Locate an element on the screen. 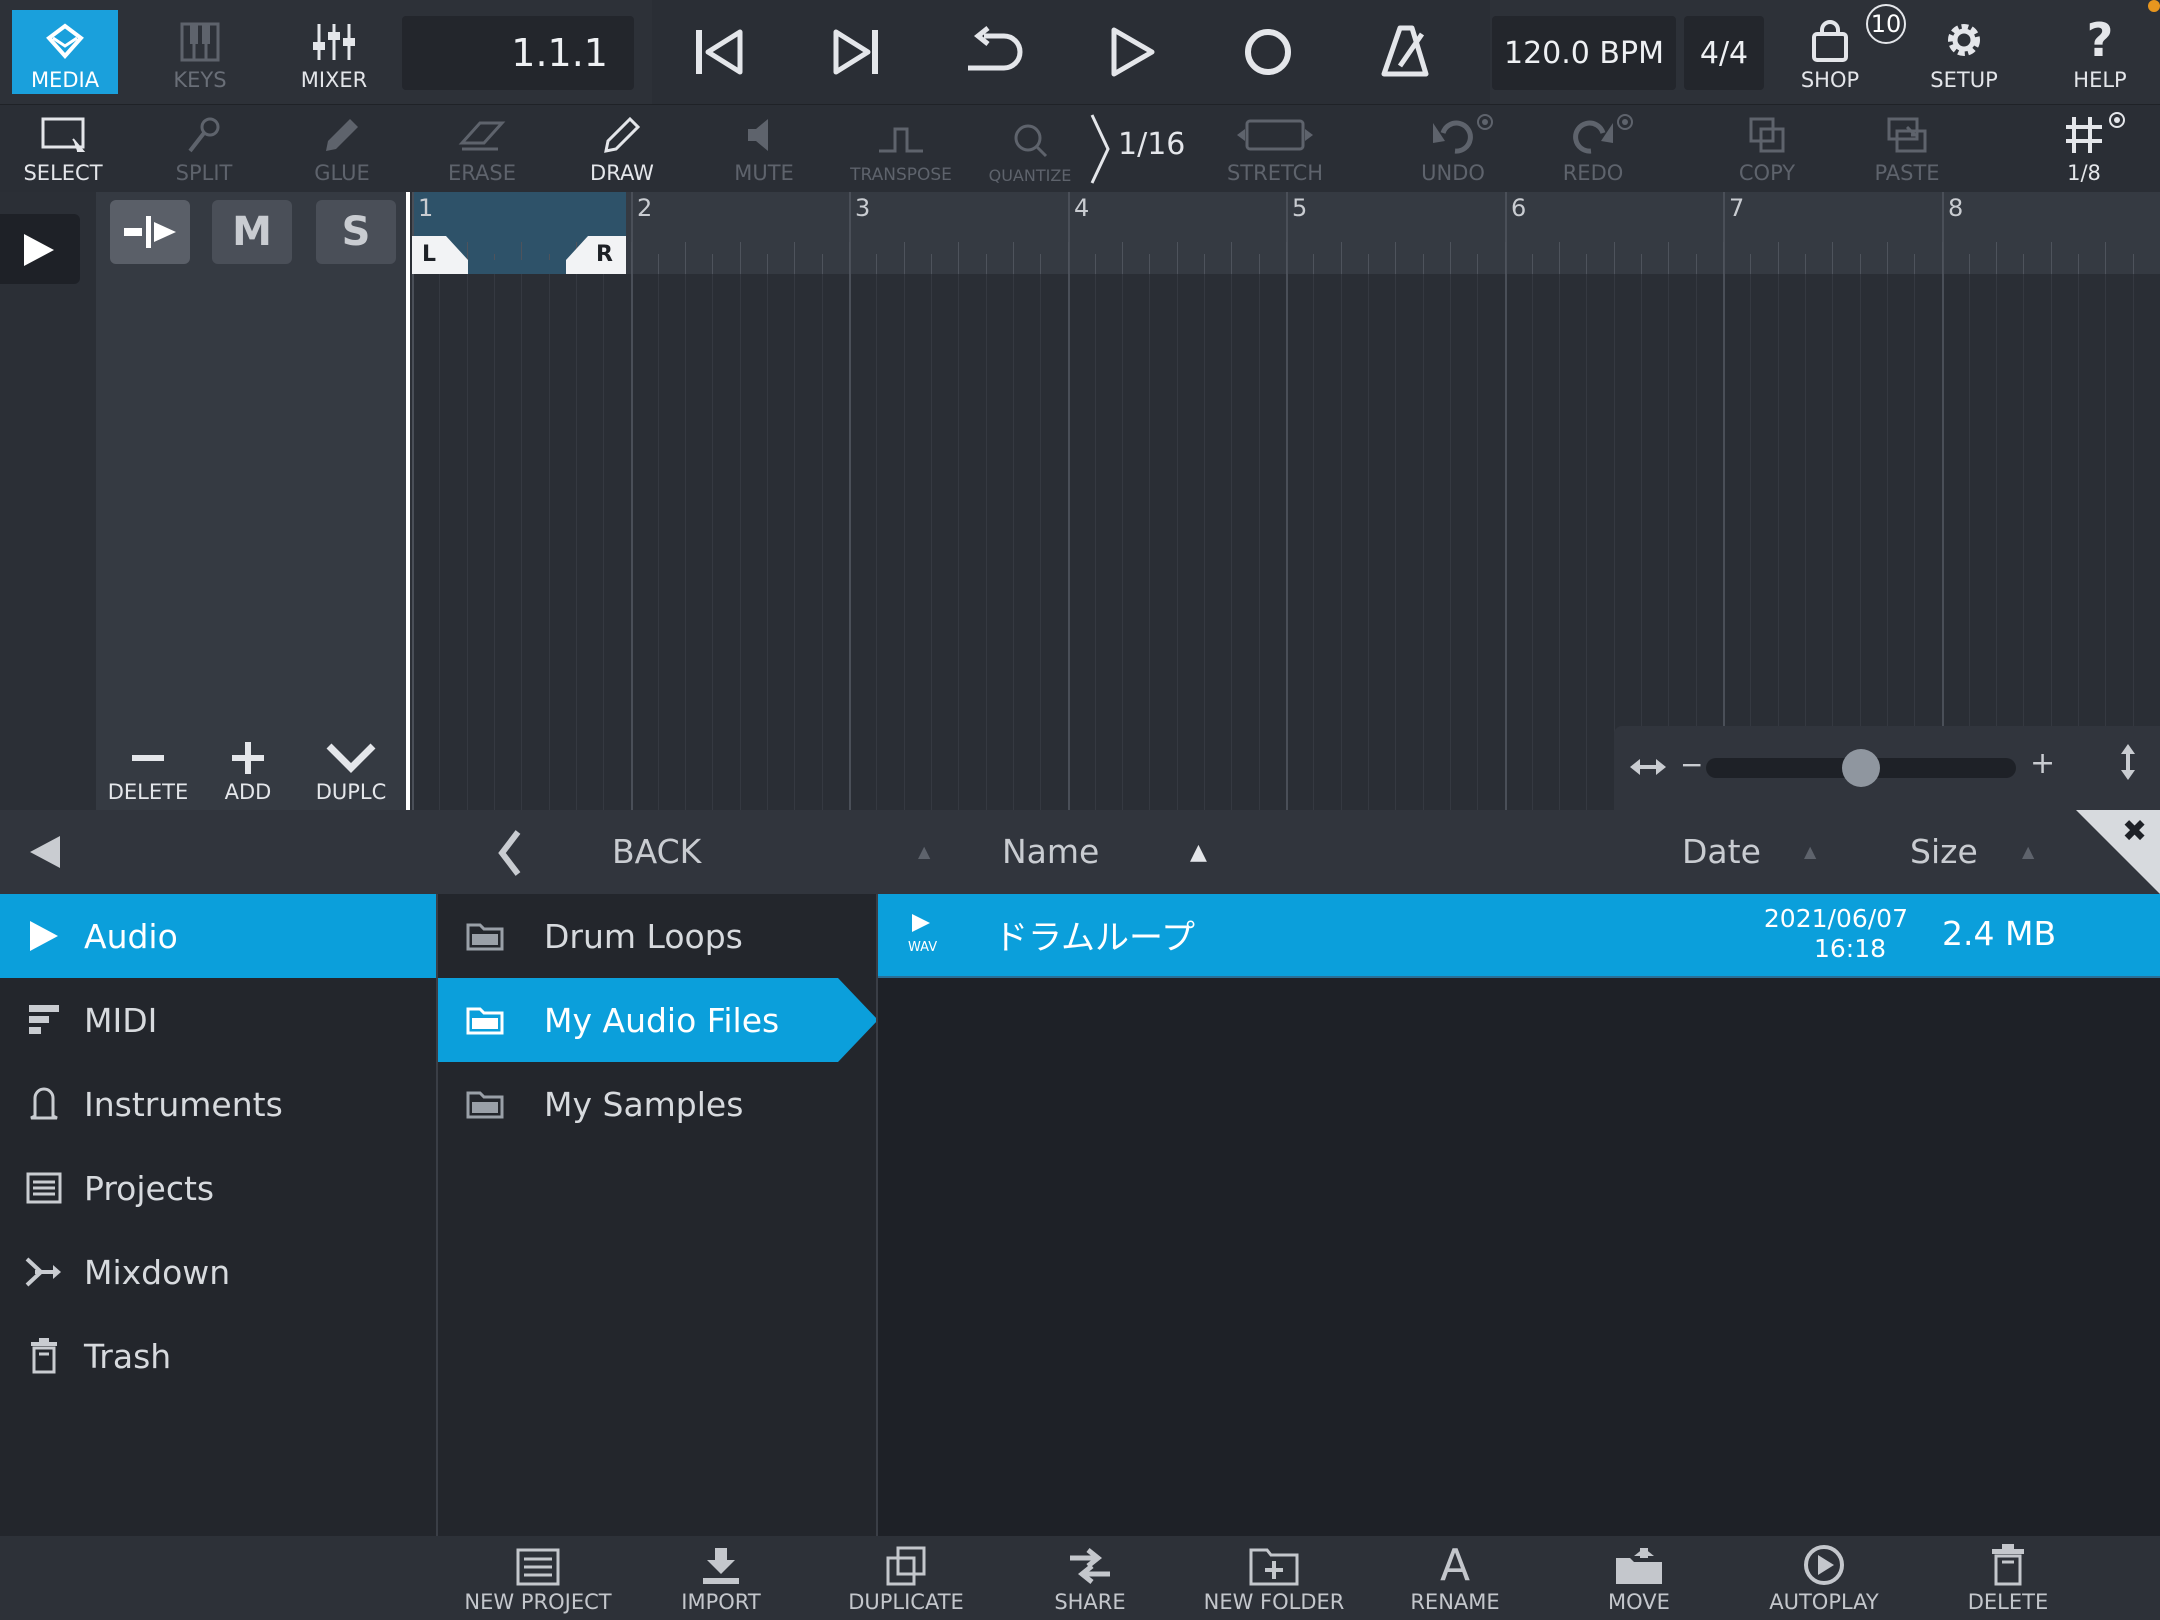 This screenshot has height=1620, width=2160. close-browser-button: ✖ is located at coordinates (2118, 852).